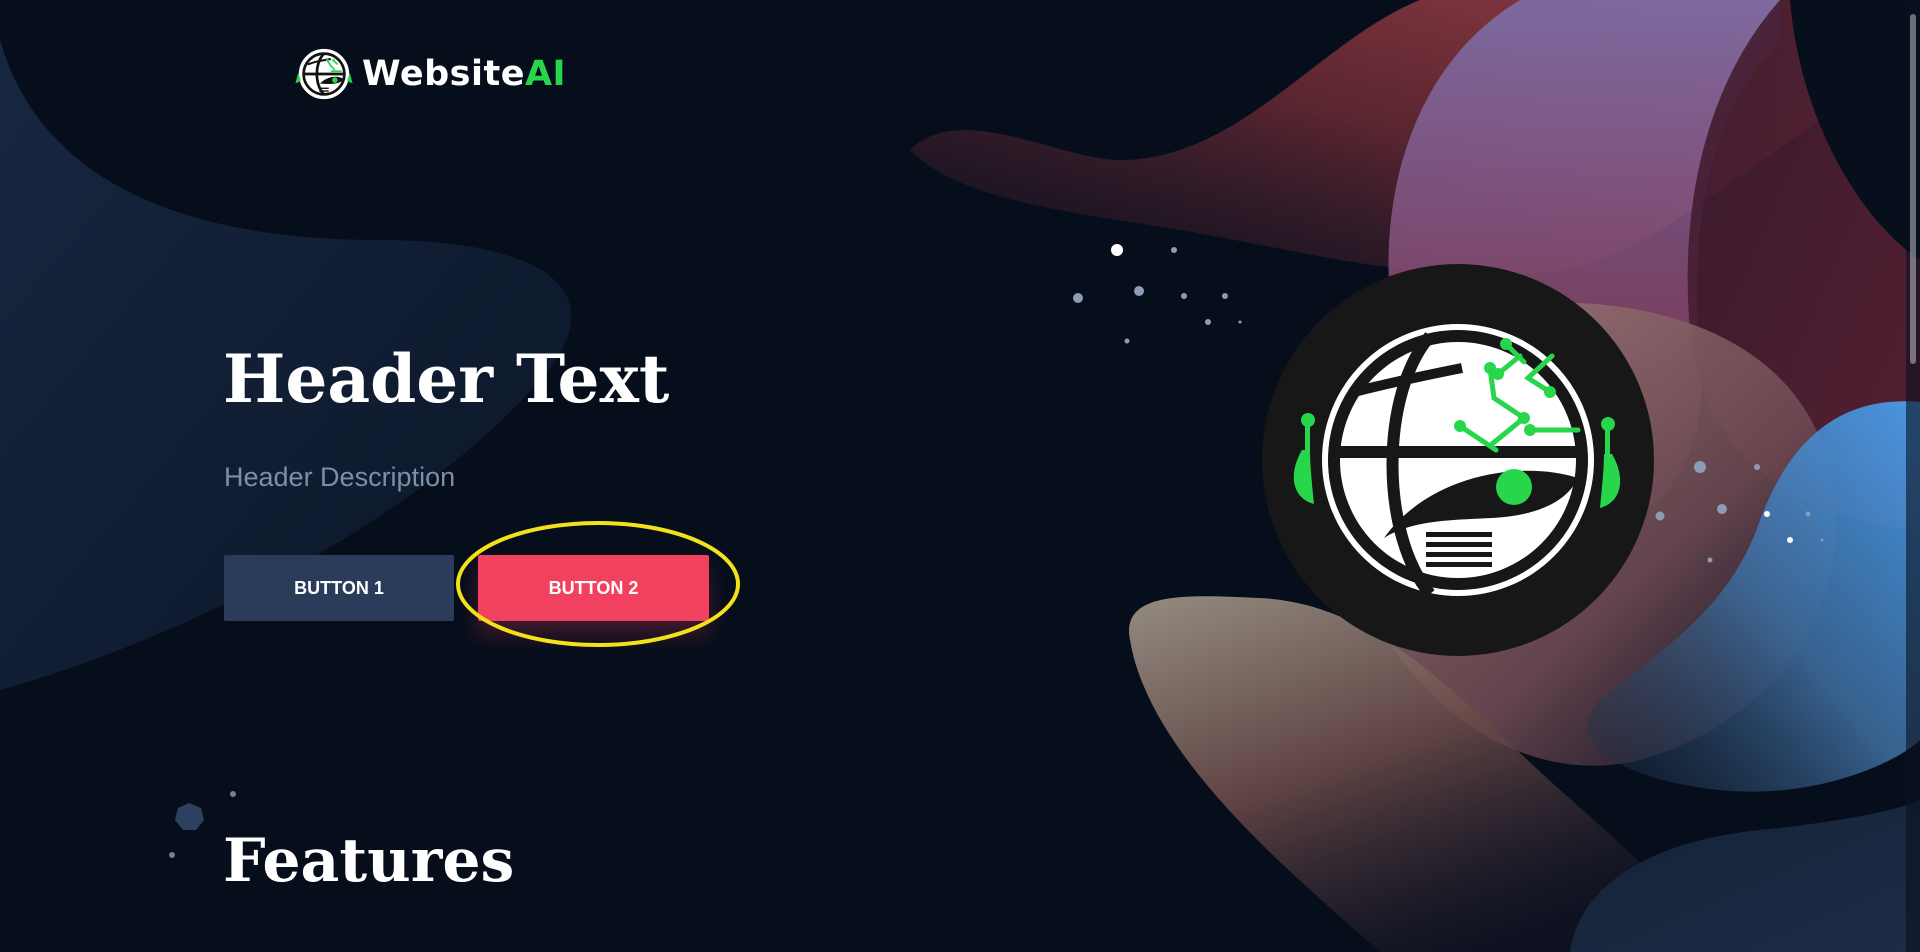  Describe the element at coordinates (443, 74) in the screenshot. I see `logo-text-main: Website` at that location.